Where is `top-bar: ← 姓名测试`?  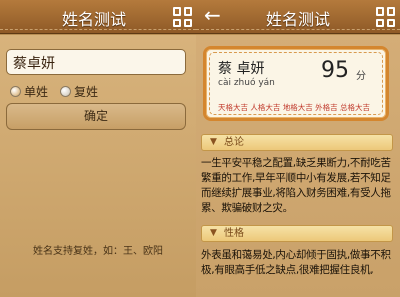
top-bar: ← 姓名测试 is located at coordinates (298, 17).